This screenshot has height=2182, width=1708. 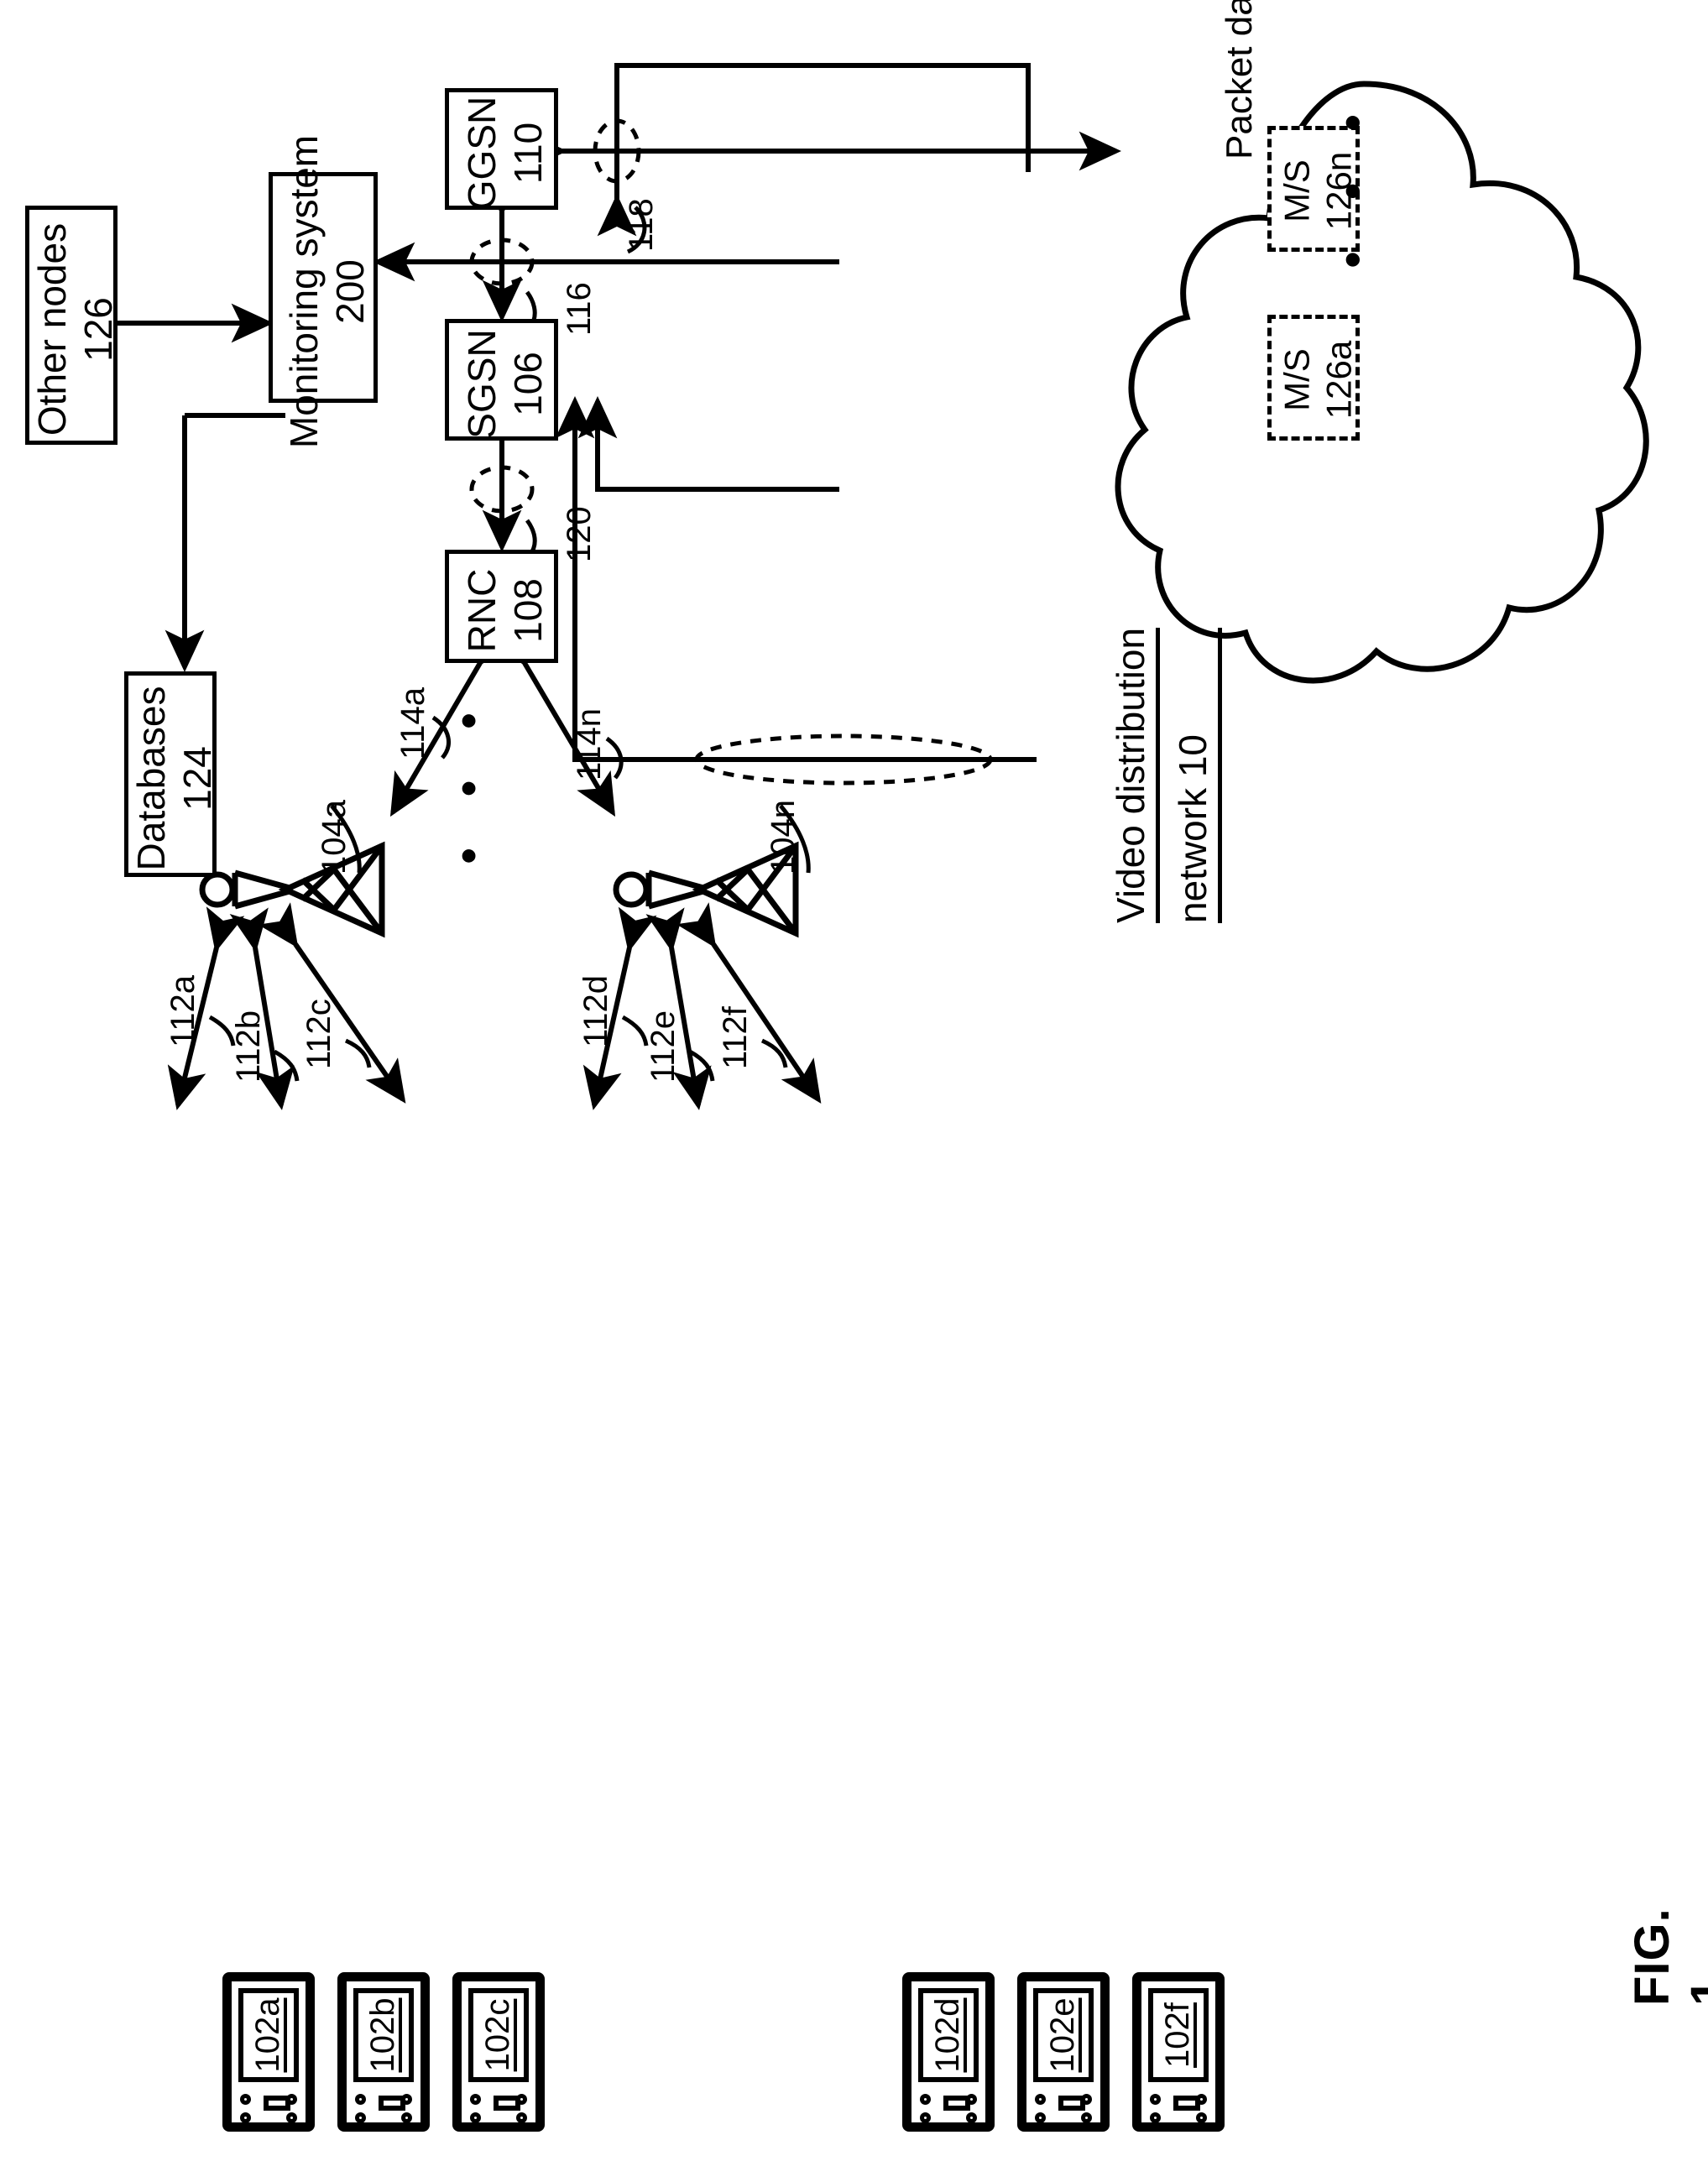 What do you see at coordinates (1382, 382) in the screenshot?
I see `packet-data-network-cloud` at bounding box center [1382, 382].